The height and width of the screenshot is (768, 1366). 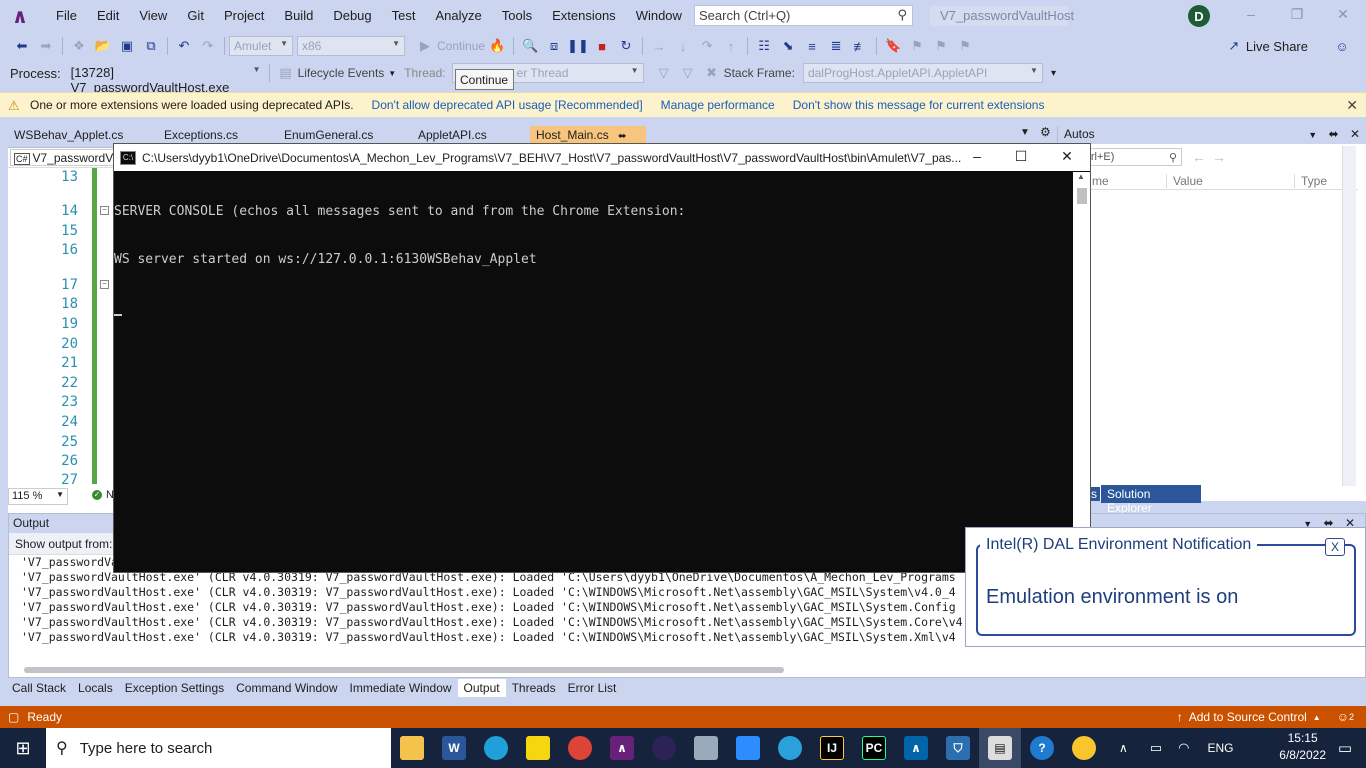 What do you see at coordinates (917, 46) in the screenshot?
I see `prev-bookmark-icon: ⚑` at bounding box center [917, 46].